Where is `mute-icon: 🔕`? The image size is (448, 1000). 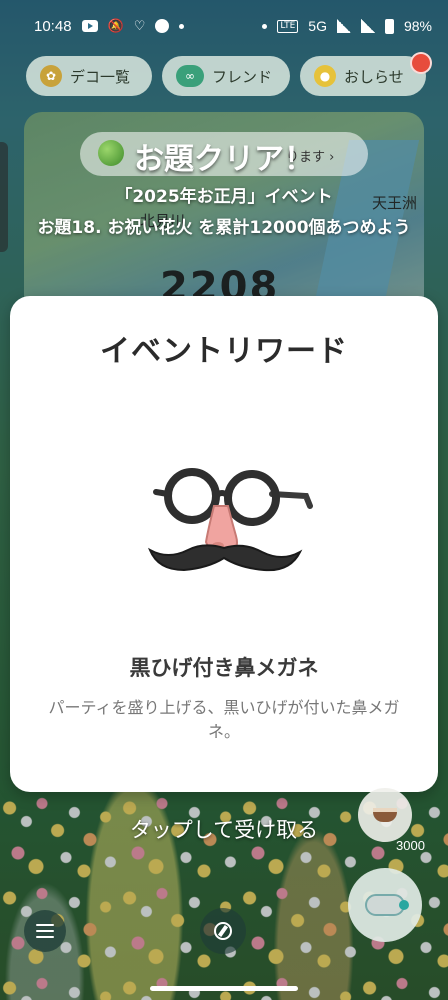
mute-icon: 🔕 is located at coordinates (115, 26).